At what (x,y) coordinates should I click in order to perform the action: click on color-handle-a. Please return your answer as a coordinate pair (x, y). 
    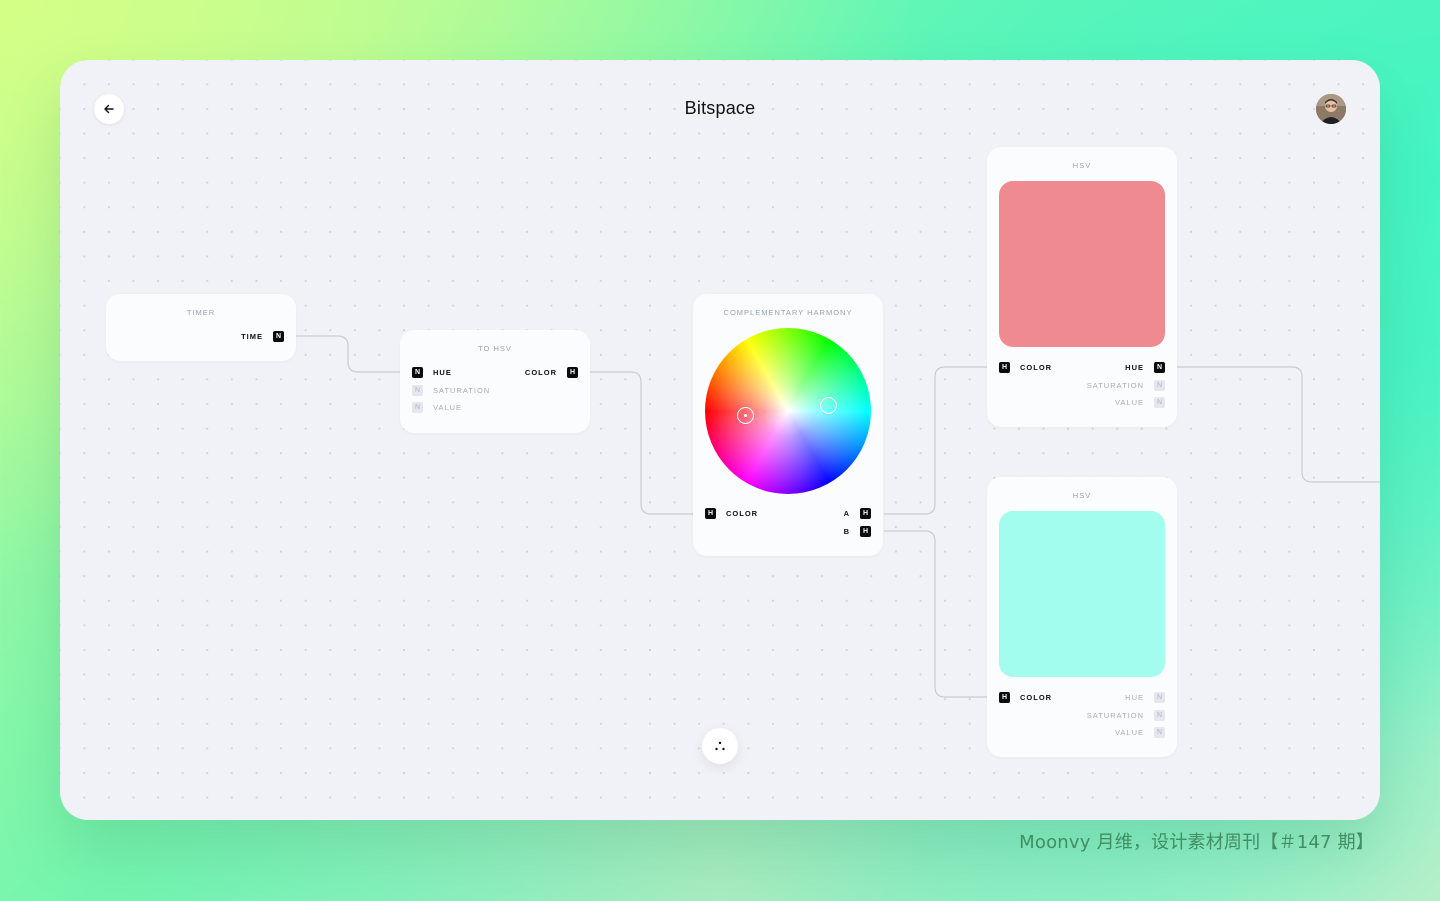
    Looking at the image, I should click on (745, 415).